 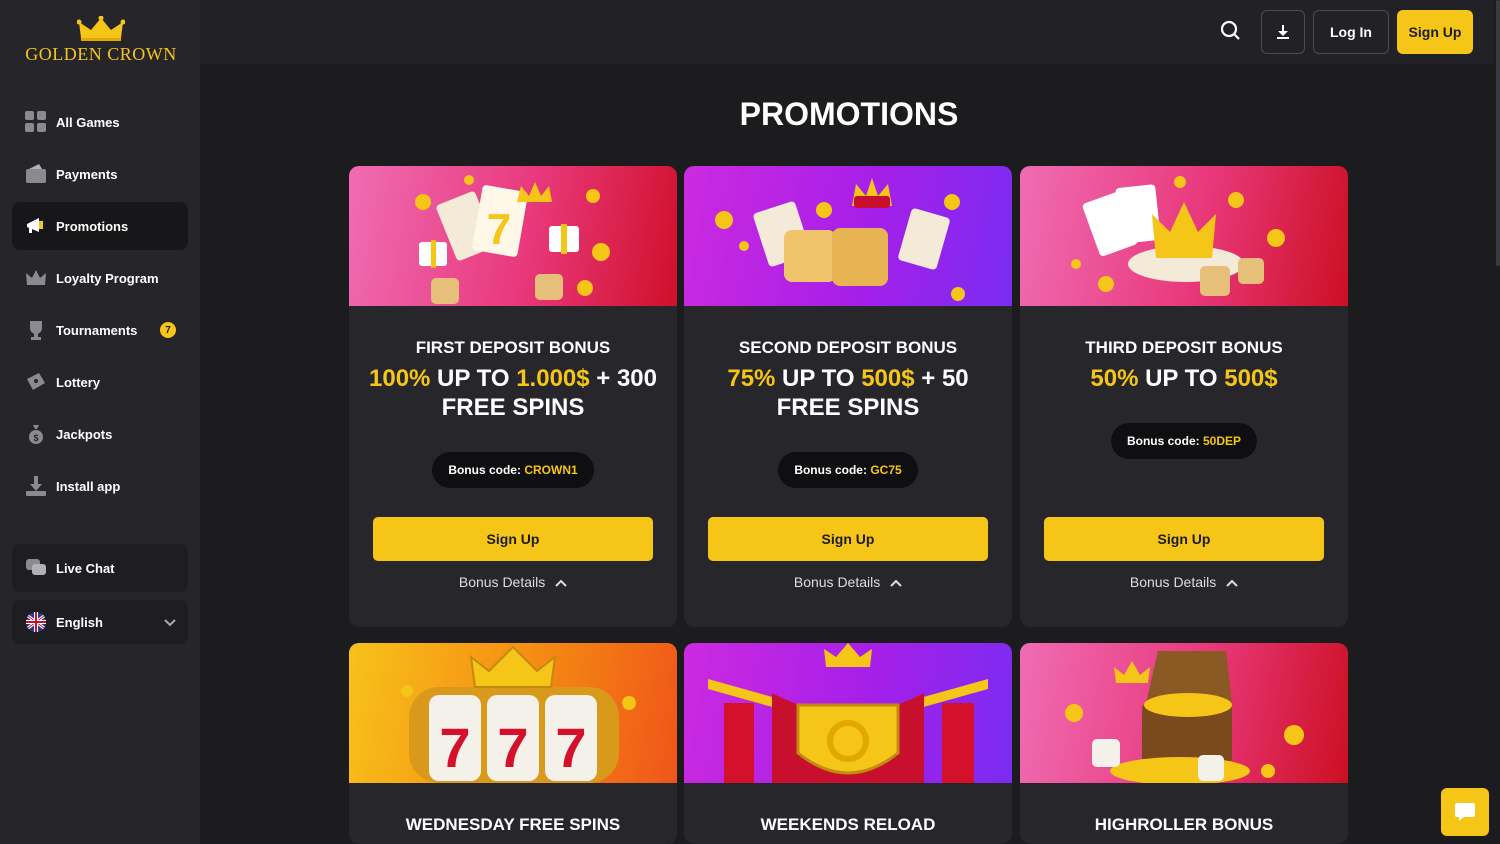 I want to click on sidebar-item-lottery: Lottery, so click(x=100, y=382).